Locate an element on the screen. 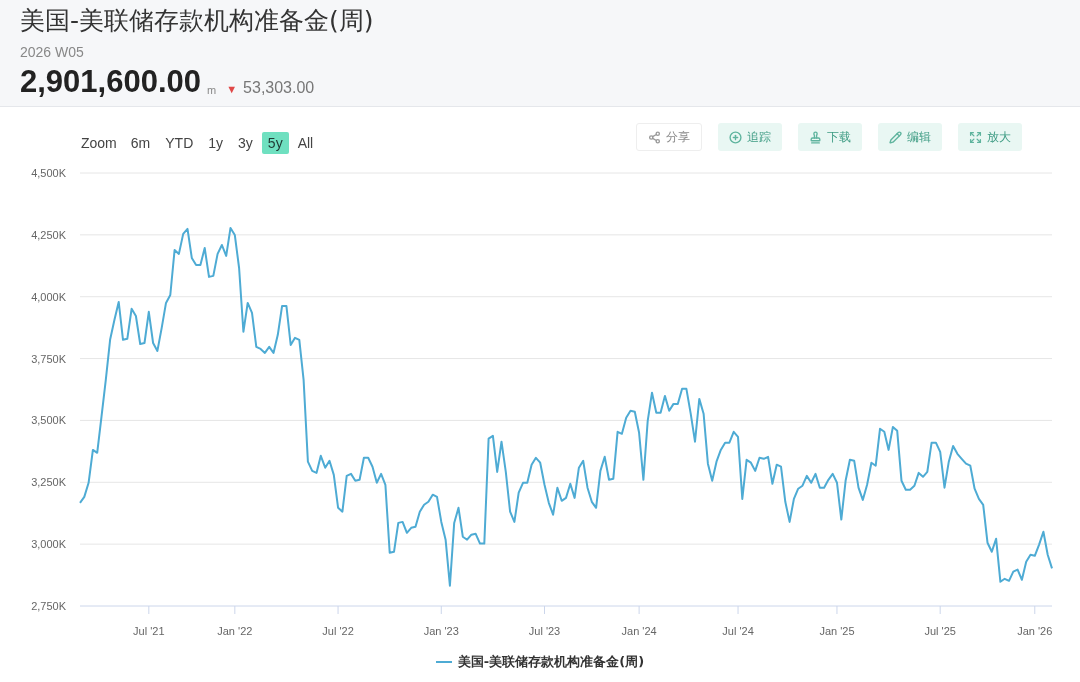 The width and height of the screenshot is (1080, 682). legend-label: 美国-美联储存款机构准备金(周) is located at coordinates (551, 662).